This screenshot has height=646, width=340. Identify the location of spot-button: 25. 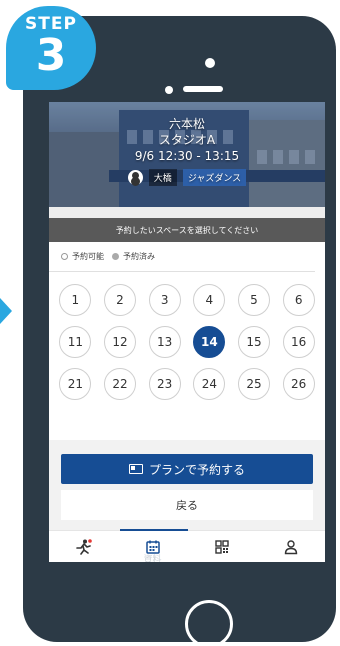
(253, 384).